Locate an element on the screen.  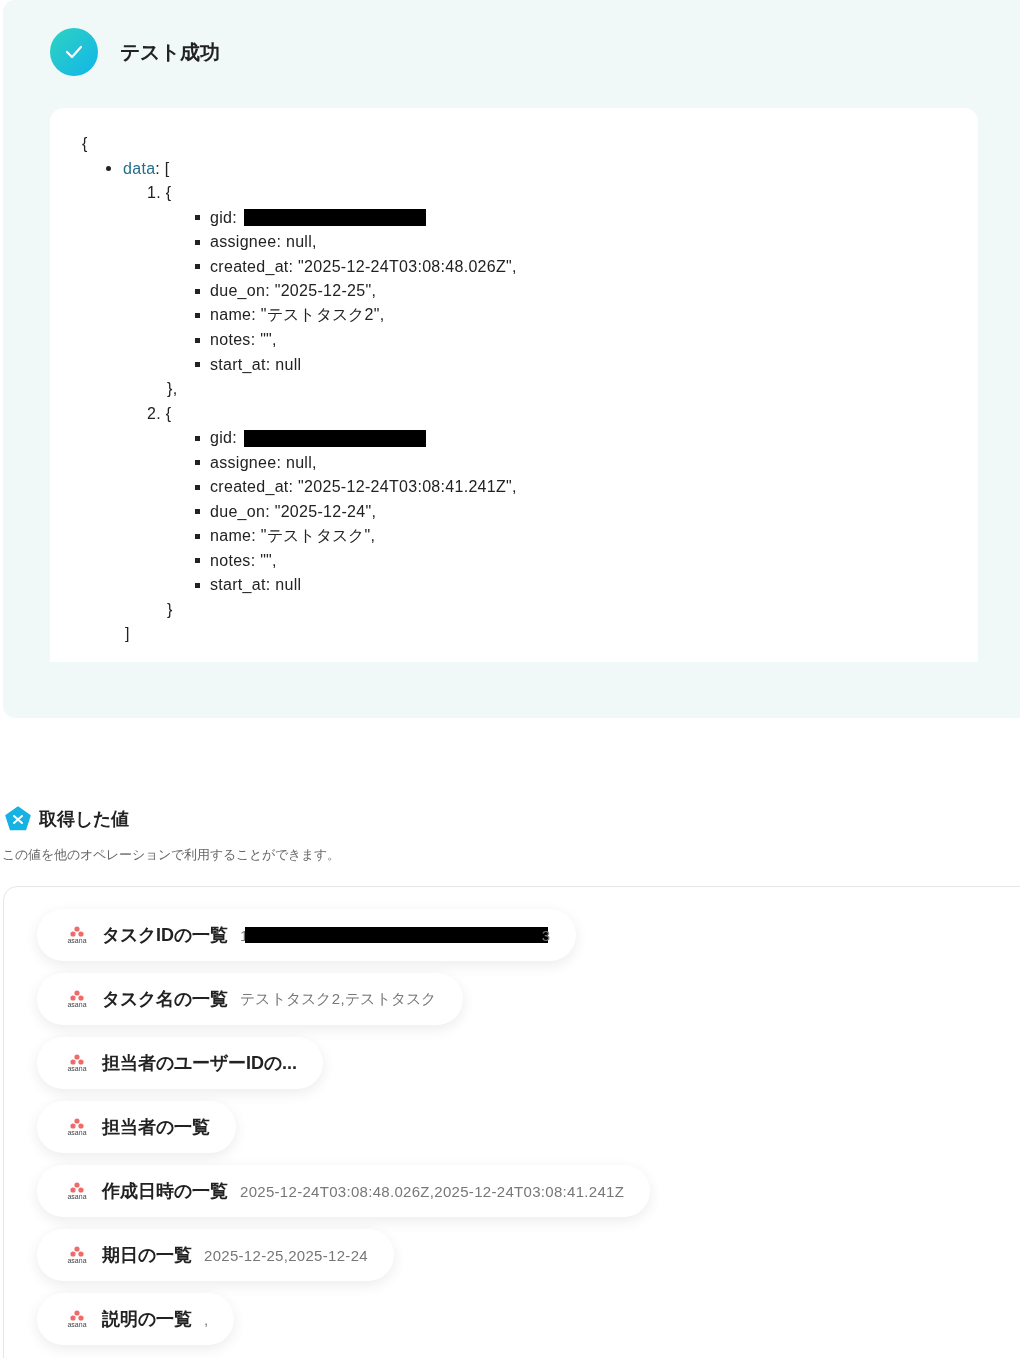
field-text: name: "テストタスク", is located at coordinates (293, 535).